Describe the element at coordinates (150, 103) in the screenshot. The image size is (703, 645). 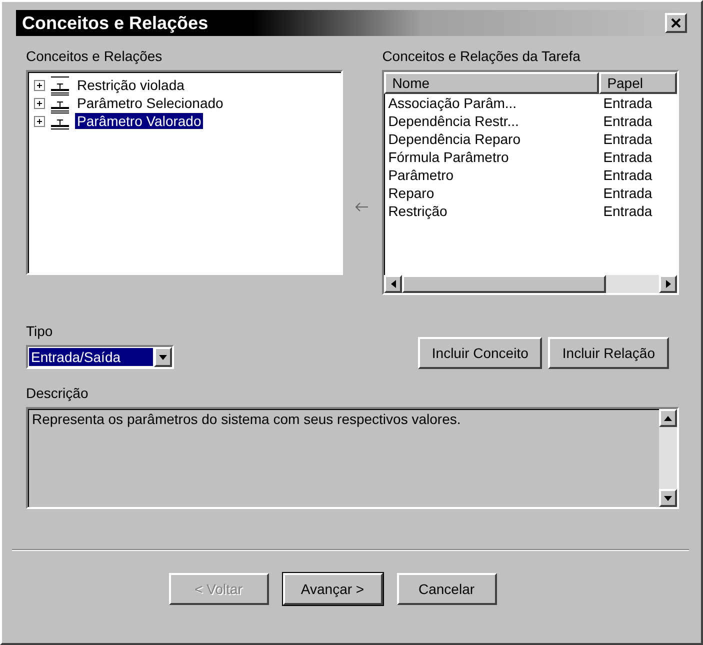
I see `tree-item: Parâmetro Selecionado` at that location.